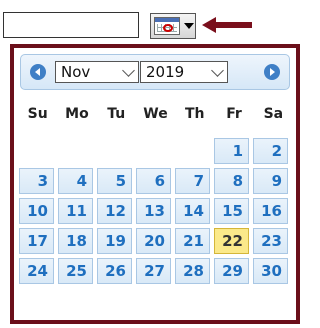  I want to click on year-select-value: 2019, so click(165, 72).